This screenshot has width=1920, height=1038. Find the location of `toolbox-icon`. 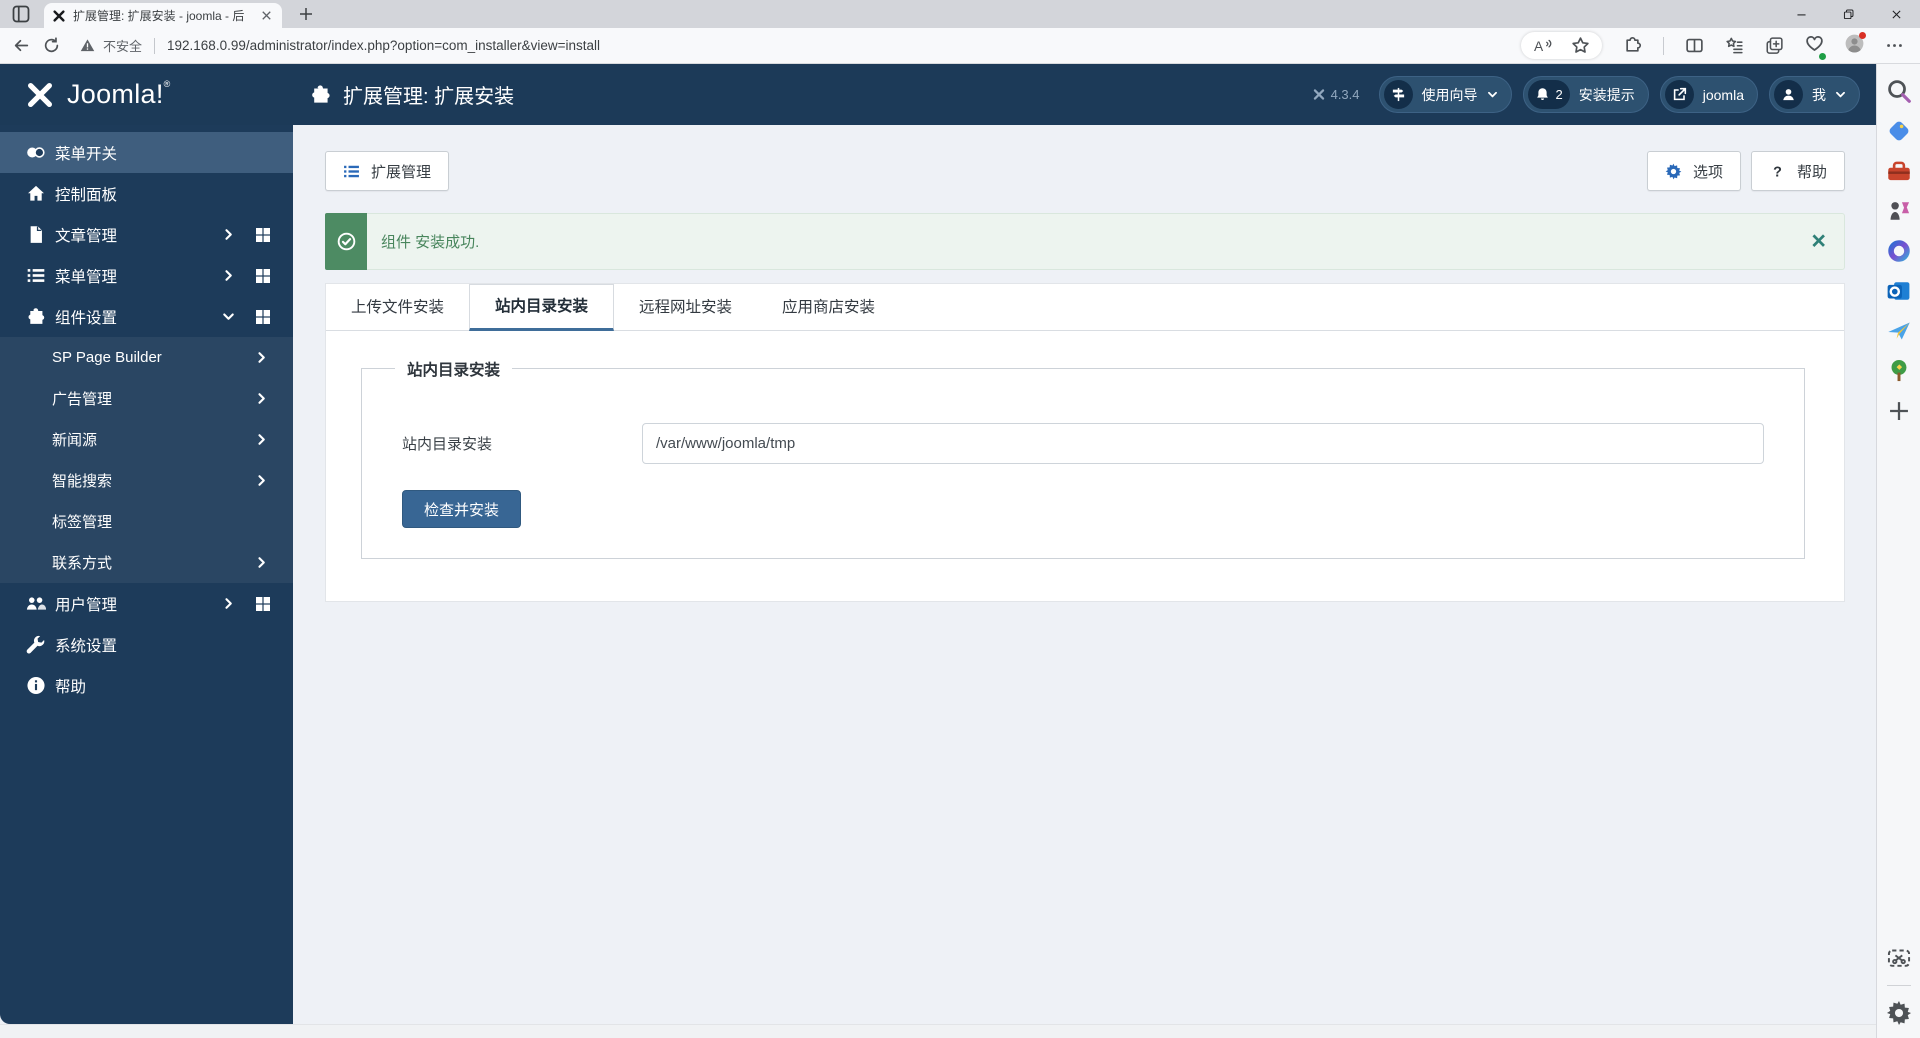

toolbox-icon is located at coordinates (1899, 171).